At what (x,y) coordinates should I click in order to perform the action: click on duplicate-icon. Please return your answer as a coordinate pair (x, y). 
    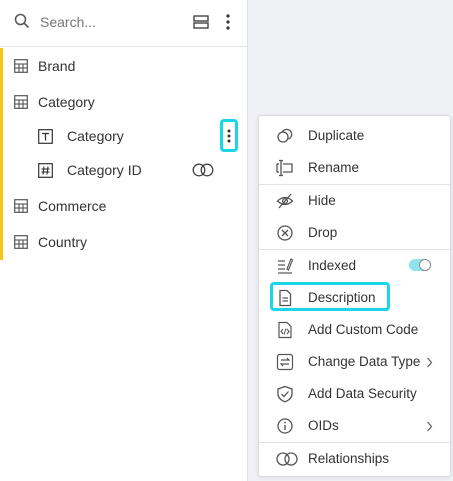
    Looking at the image, I should click on (285, 136).